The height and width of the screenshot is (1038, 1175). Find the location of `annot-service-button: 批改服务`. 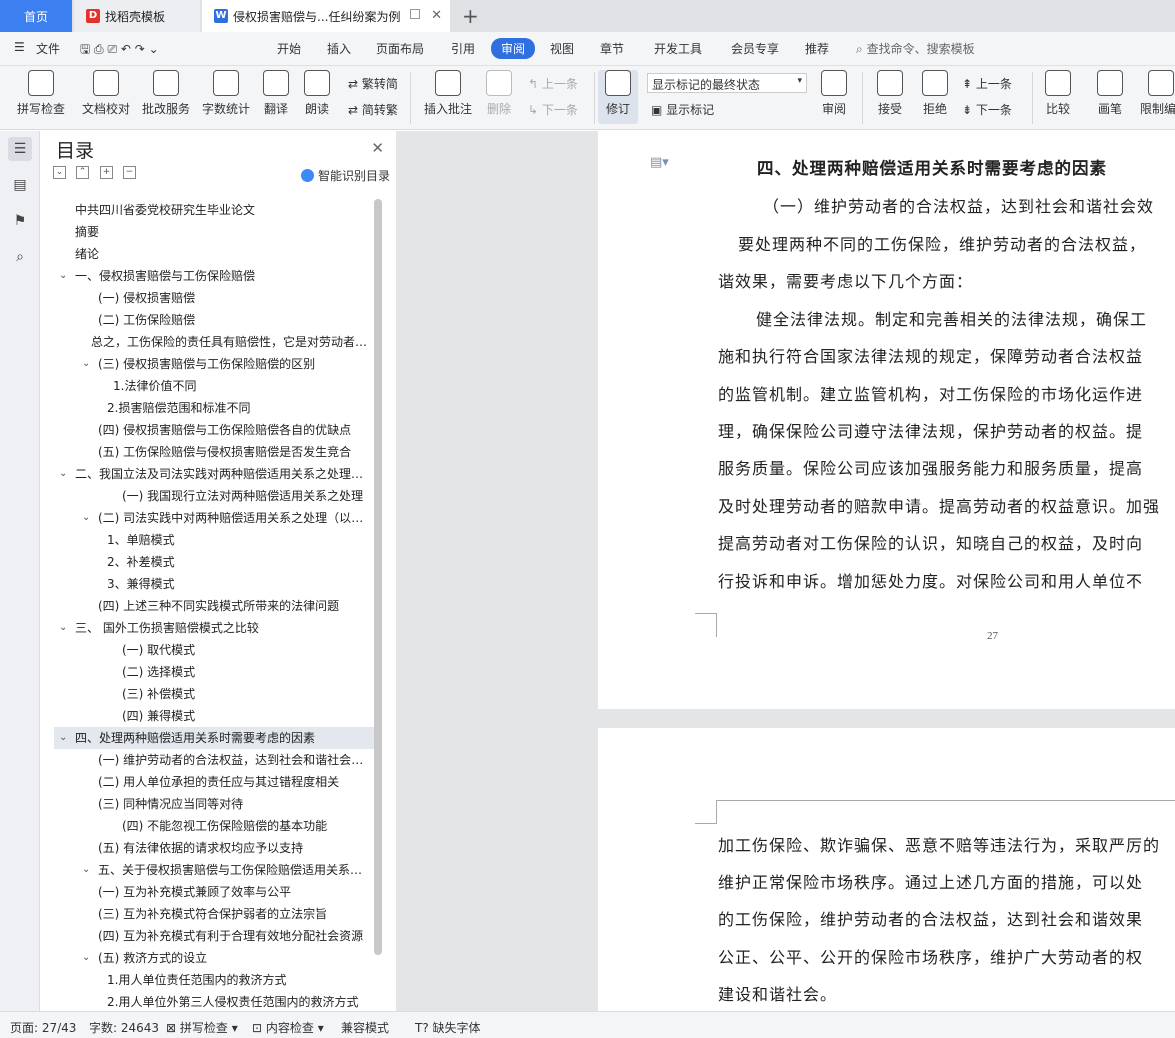

annot-service-button: 批改服务 is located at coordinates (166, 93).